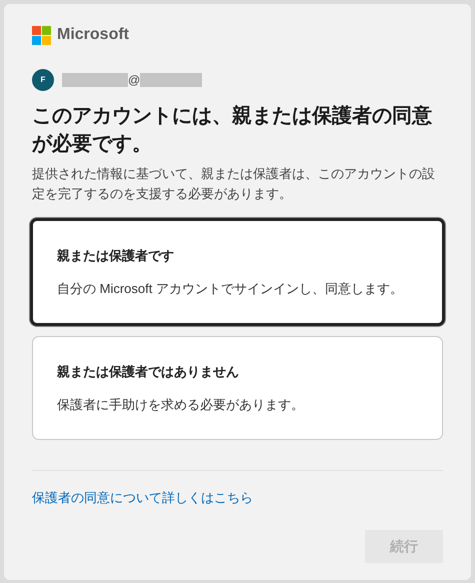  Describe the element at coordinates (234, 184) in the screenshot. I see `description: 提供された情報に基づいて、親または保護者は、このアカウントの設定を完了するのを支援する必要があります。` at that location.